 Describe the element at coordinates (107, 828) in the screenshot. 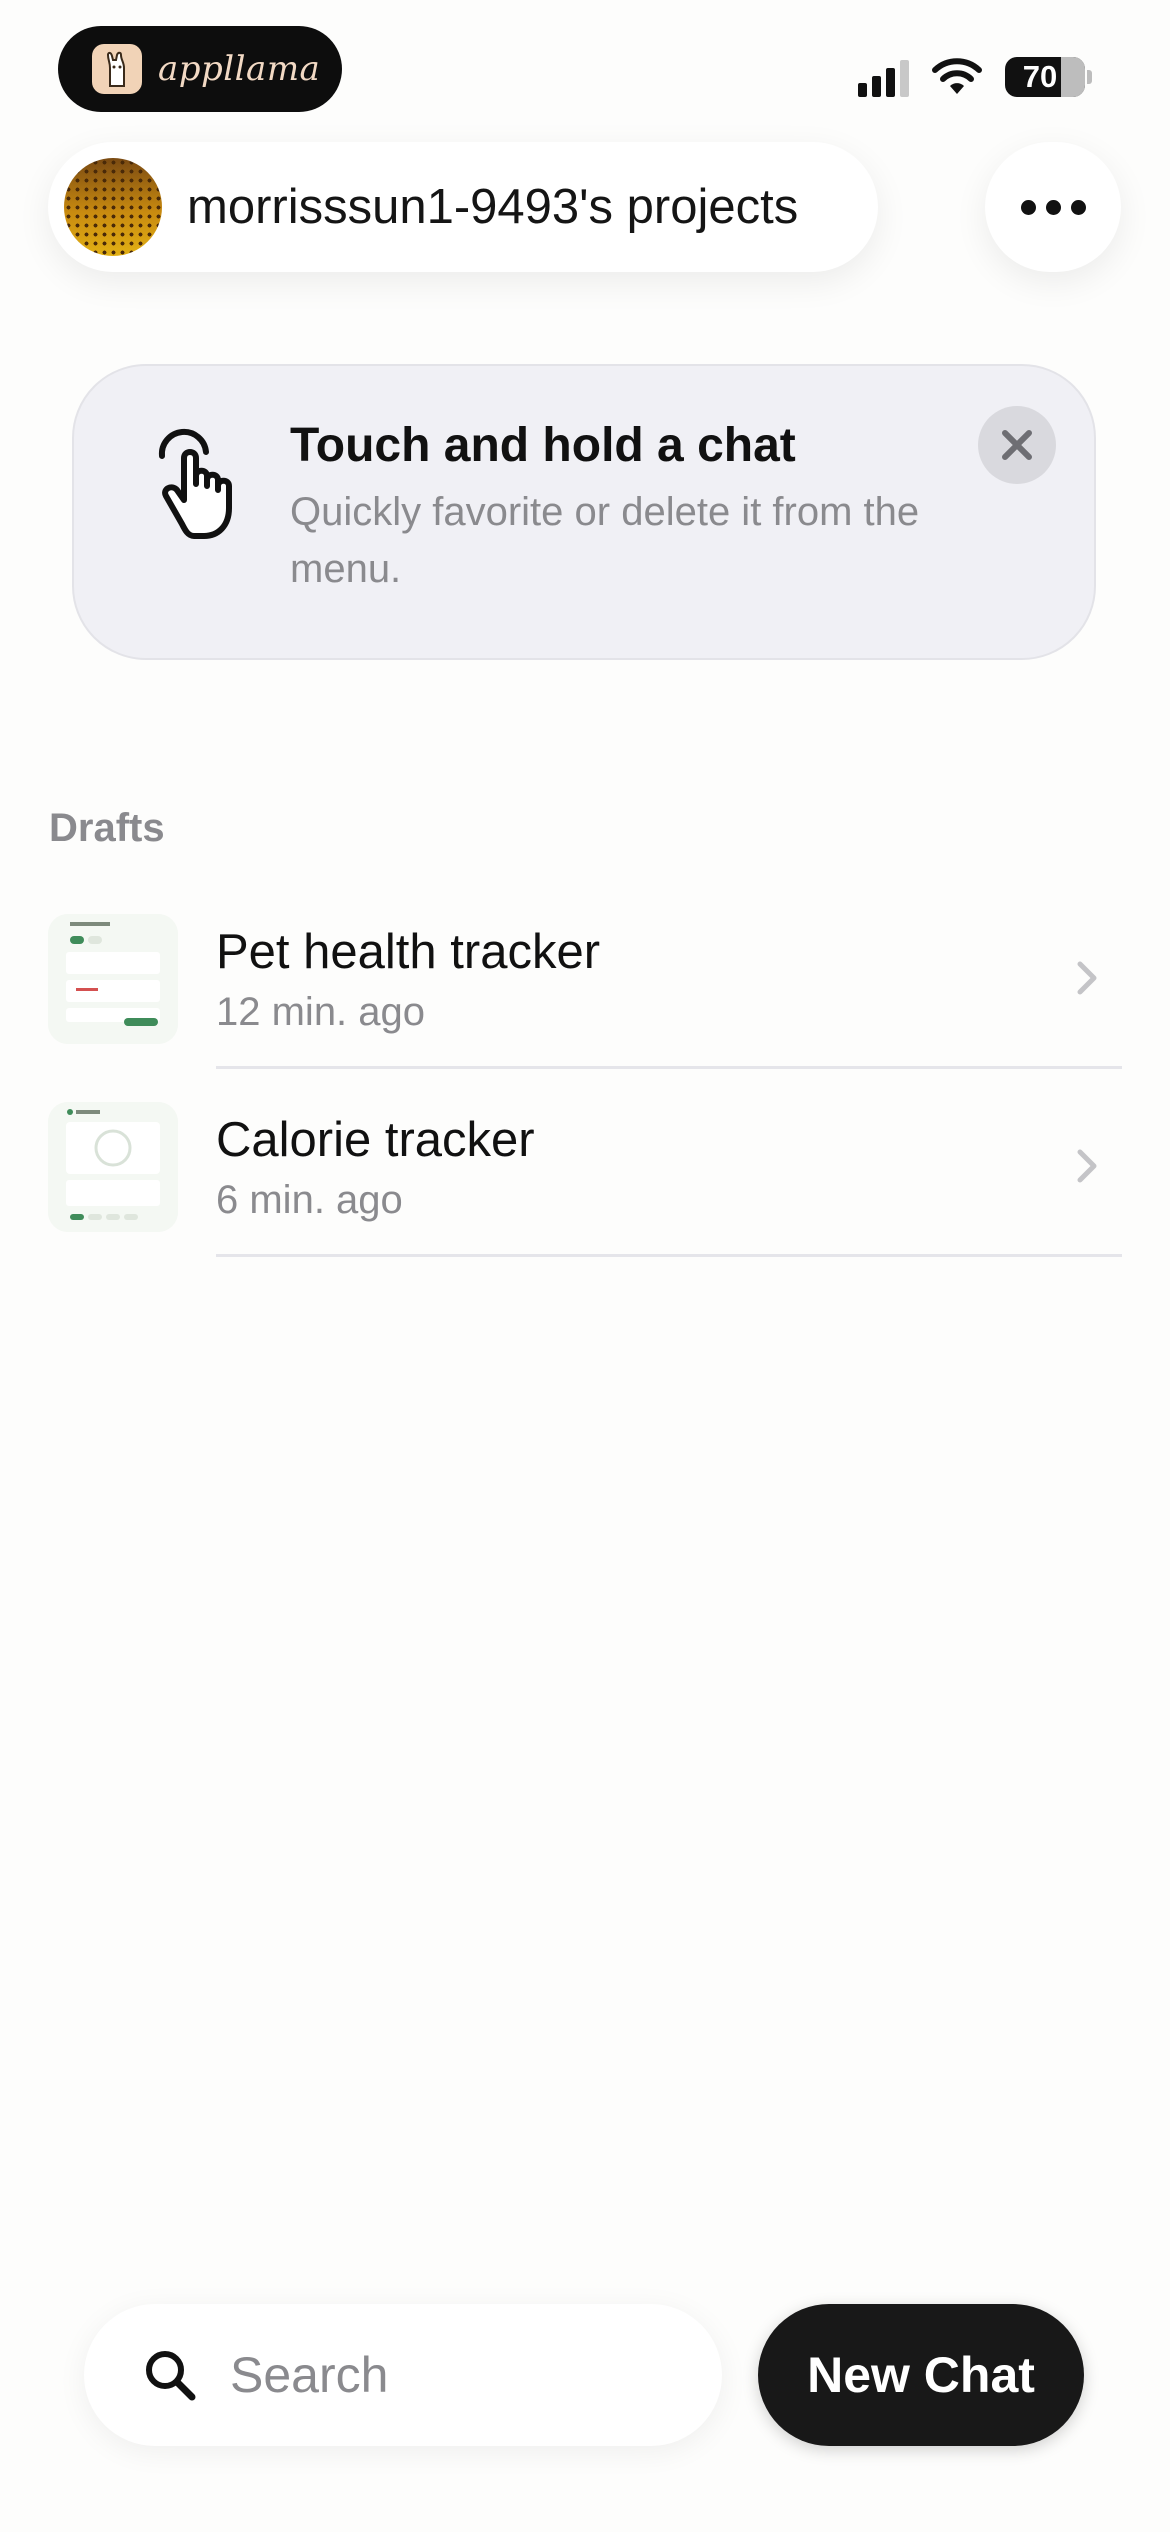

I see `section-heading-drafts: Drafts` at that location.